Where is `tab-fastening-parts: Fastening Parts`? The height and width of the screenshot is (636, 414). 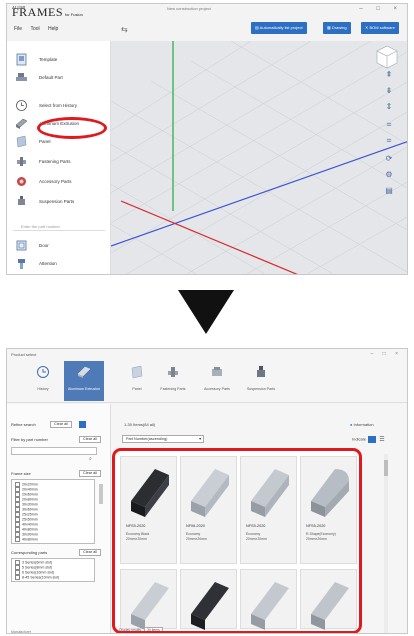 tab-fastening-parts: Fastening Parts is located at coordinates (173, 381).